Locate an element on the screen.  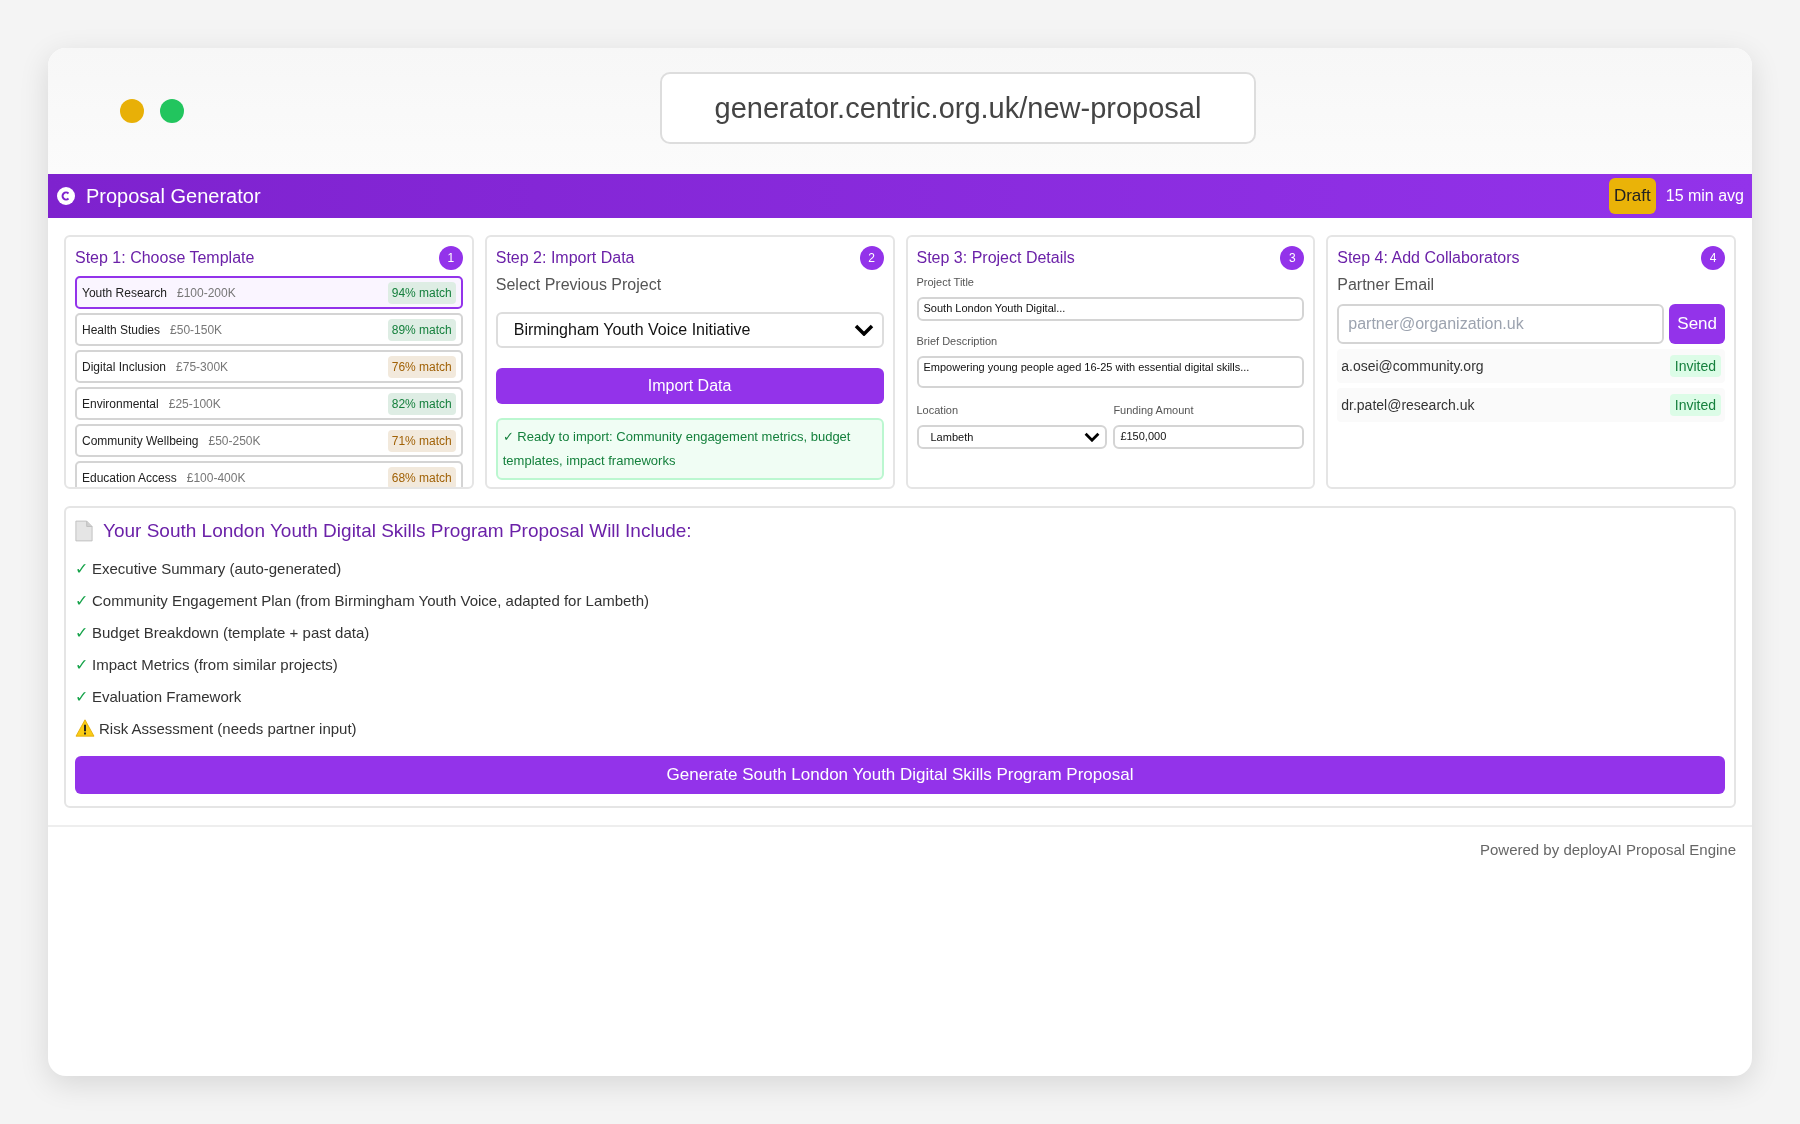
summary-title: Your South London Youth Digital Skills Program Proposal Will Include: is located at coordinates (397, 531).